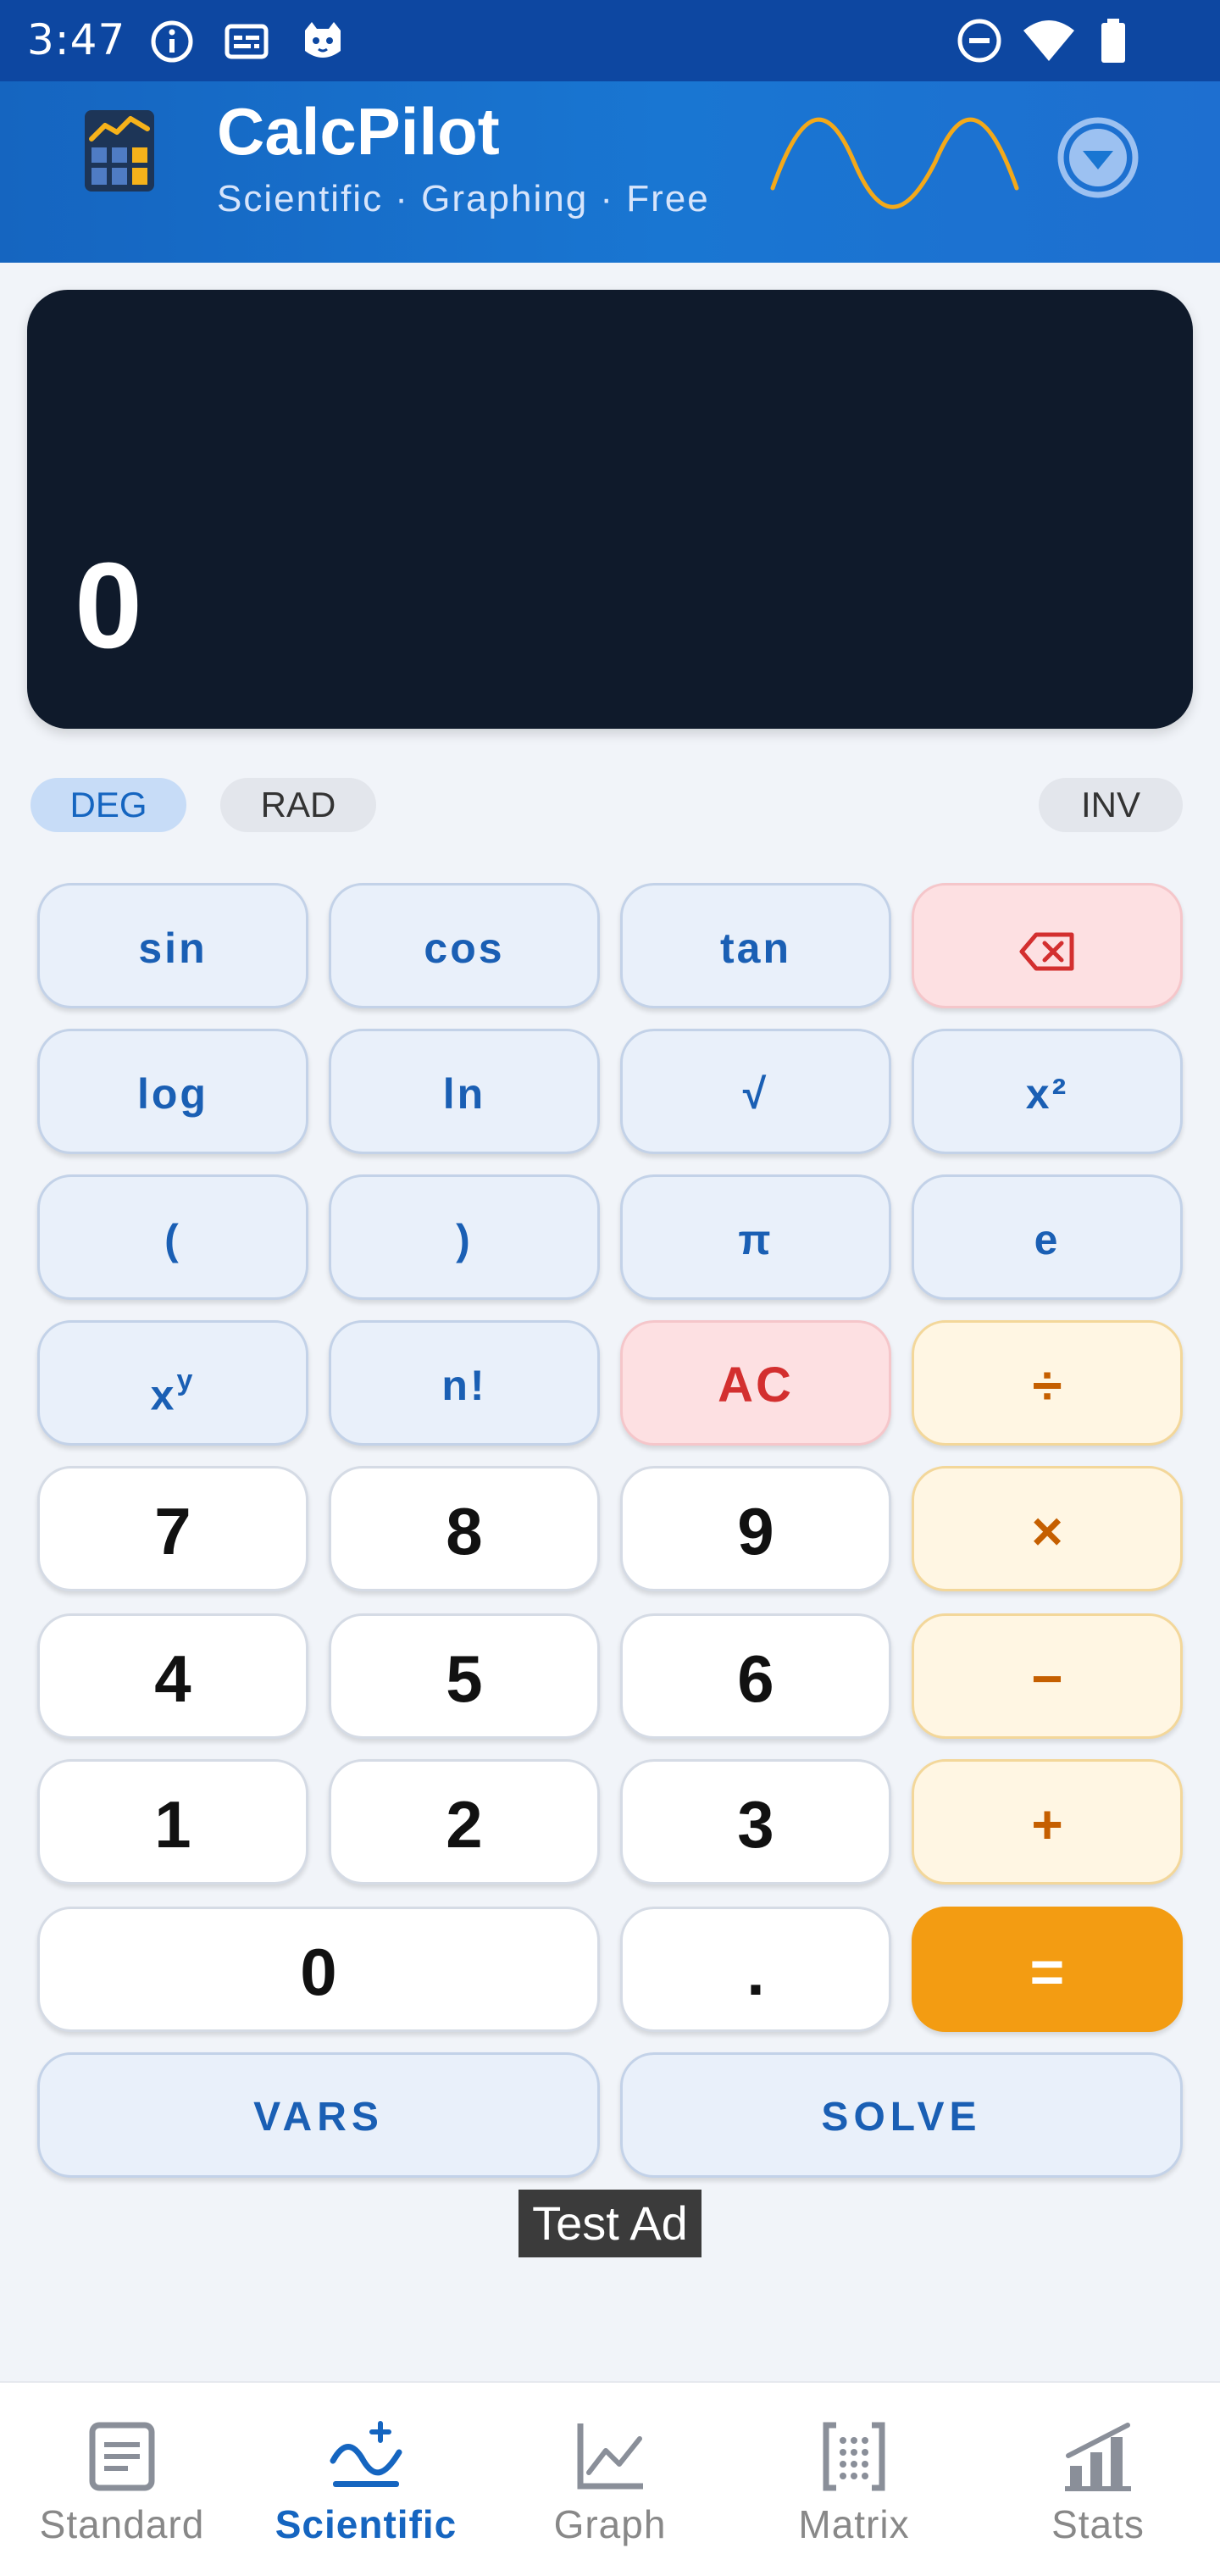  What do you see at coordinates (755, 1237) in the screenshot?
I see `pi-button: π` at bounding box center [755, 1237].